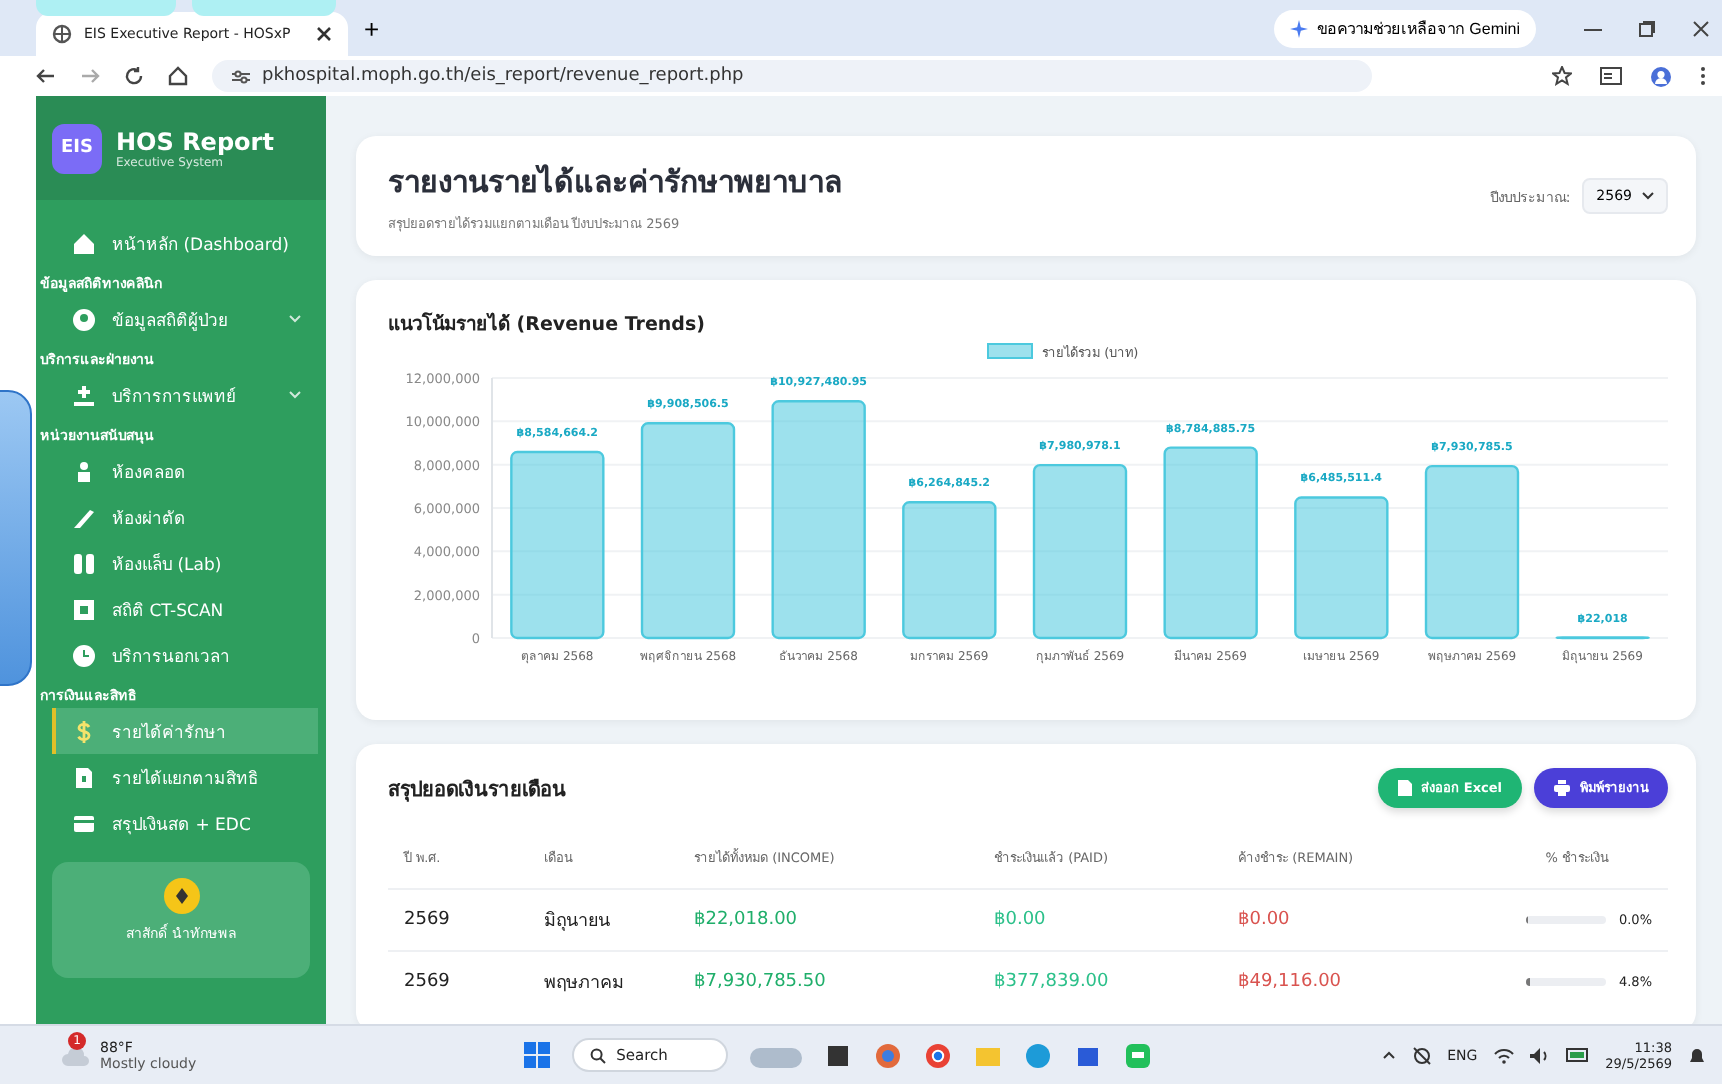 The height and width of the screenshot is (1084, 1722). What do you see at coordinates (77, 148) in the screenshot?
I see `logo: EIS` at bounding box center [77, 148].